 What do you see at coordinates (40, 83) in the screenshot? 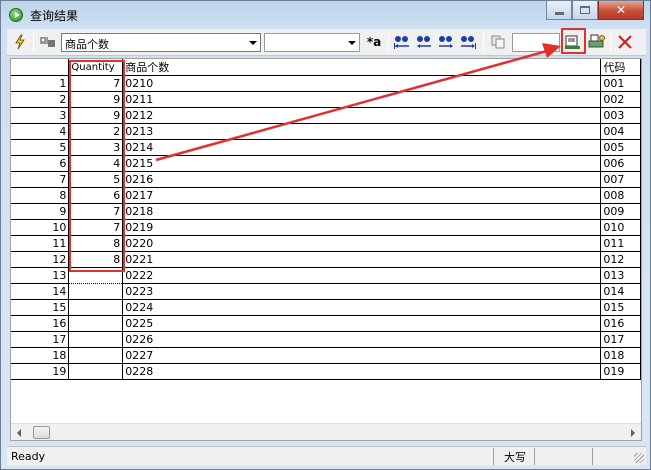
I see `row-number-cell: 1` at bounding box center [40, 83].